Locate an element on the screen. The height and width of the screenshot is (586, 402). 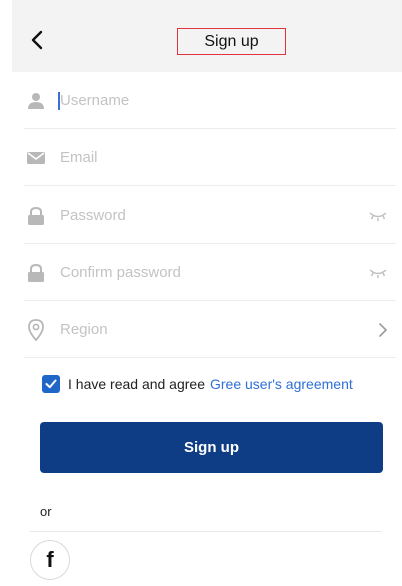
facebook-icon: f is located at coordinates (50, 559).